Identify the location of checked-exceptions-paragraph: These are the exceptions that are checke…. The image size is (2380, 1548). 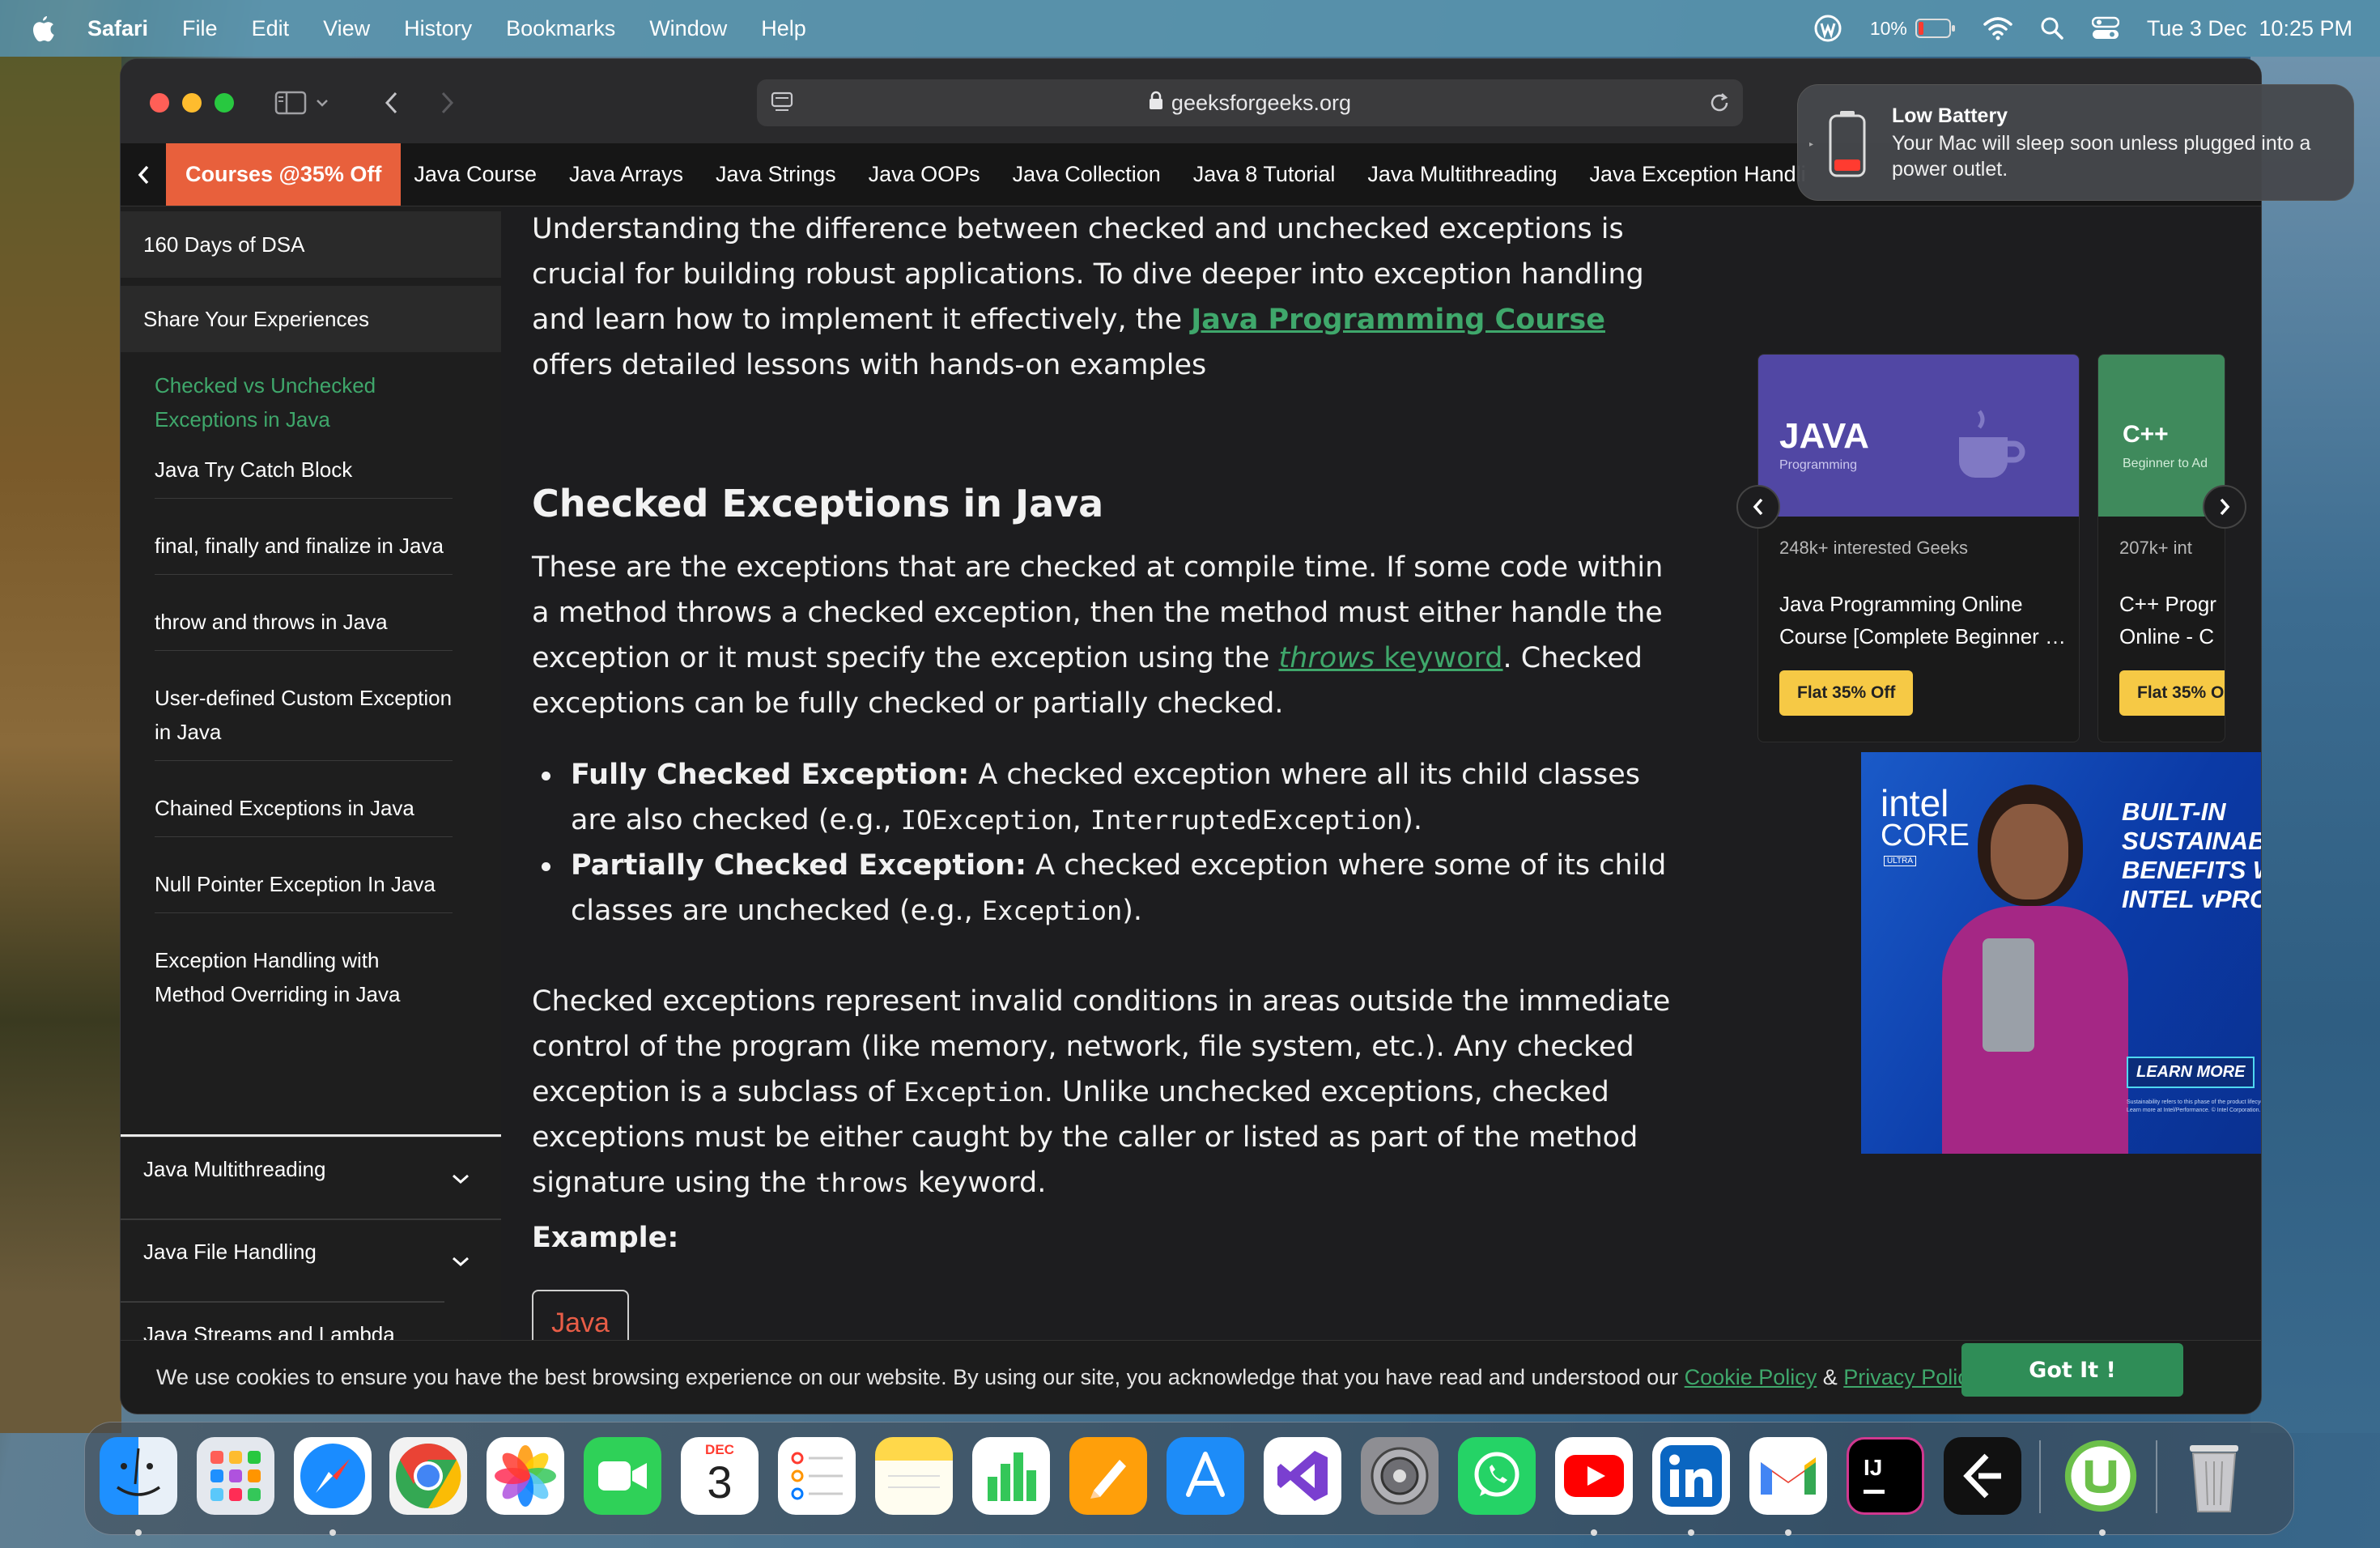
(1107, 635).